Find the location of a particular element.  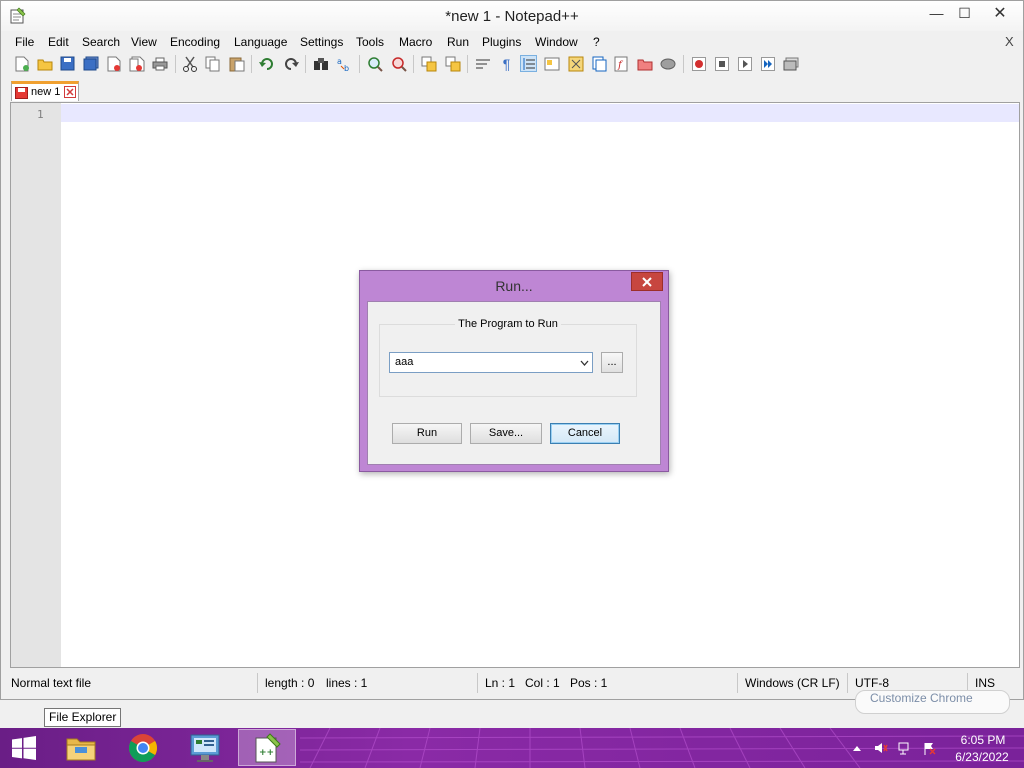

save-all-icon is located at coordinates (90, 63).